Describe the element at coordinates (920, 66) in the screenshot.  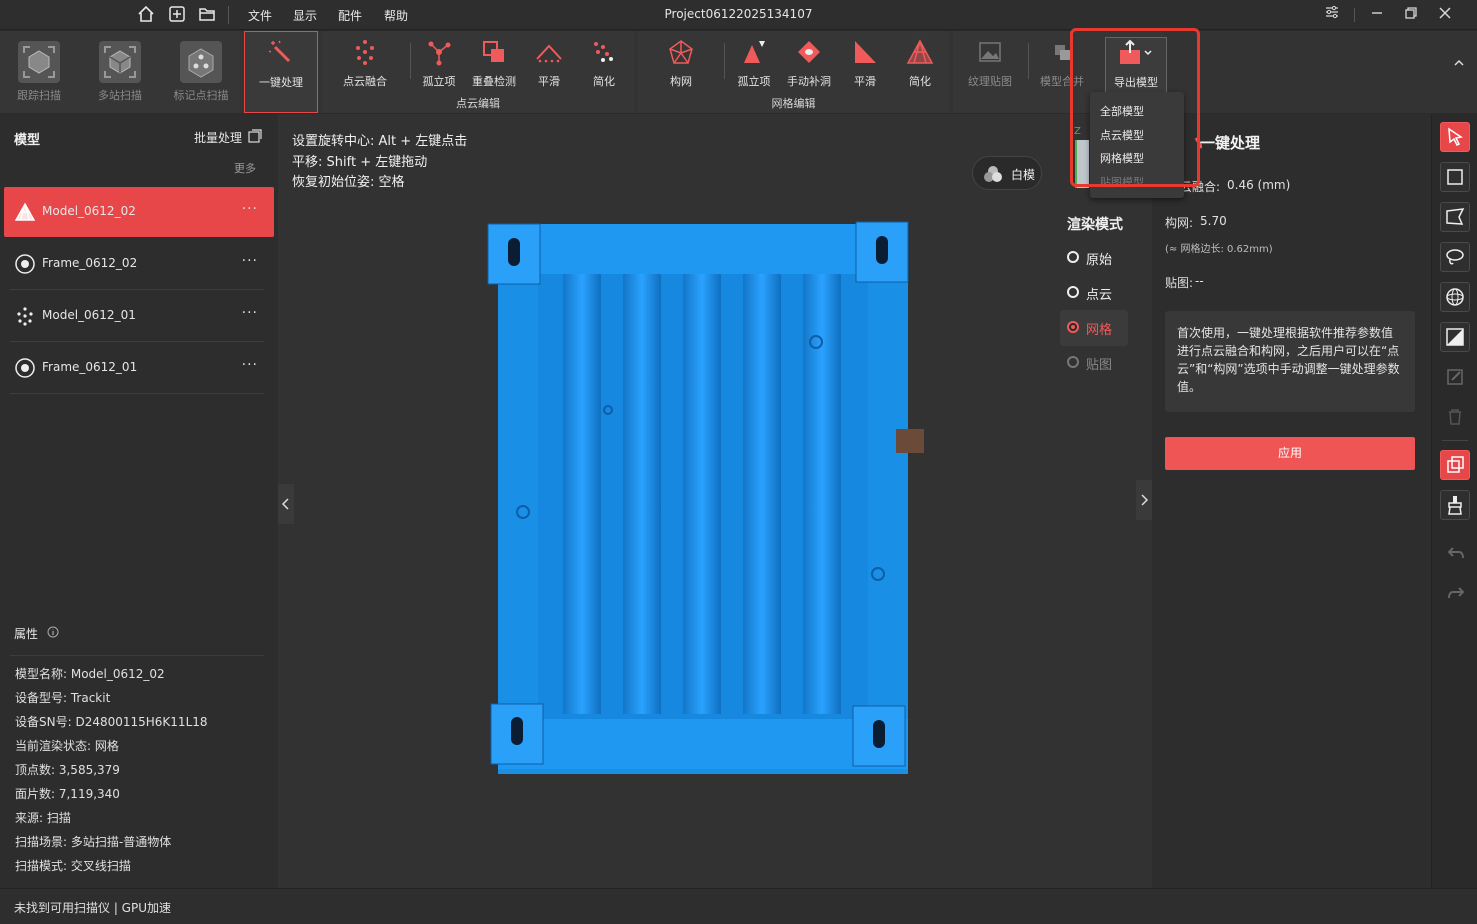
I see `mesh-simplify-button: 简化` at that location.